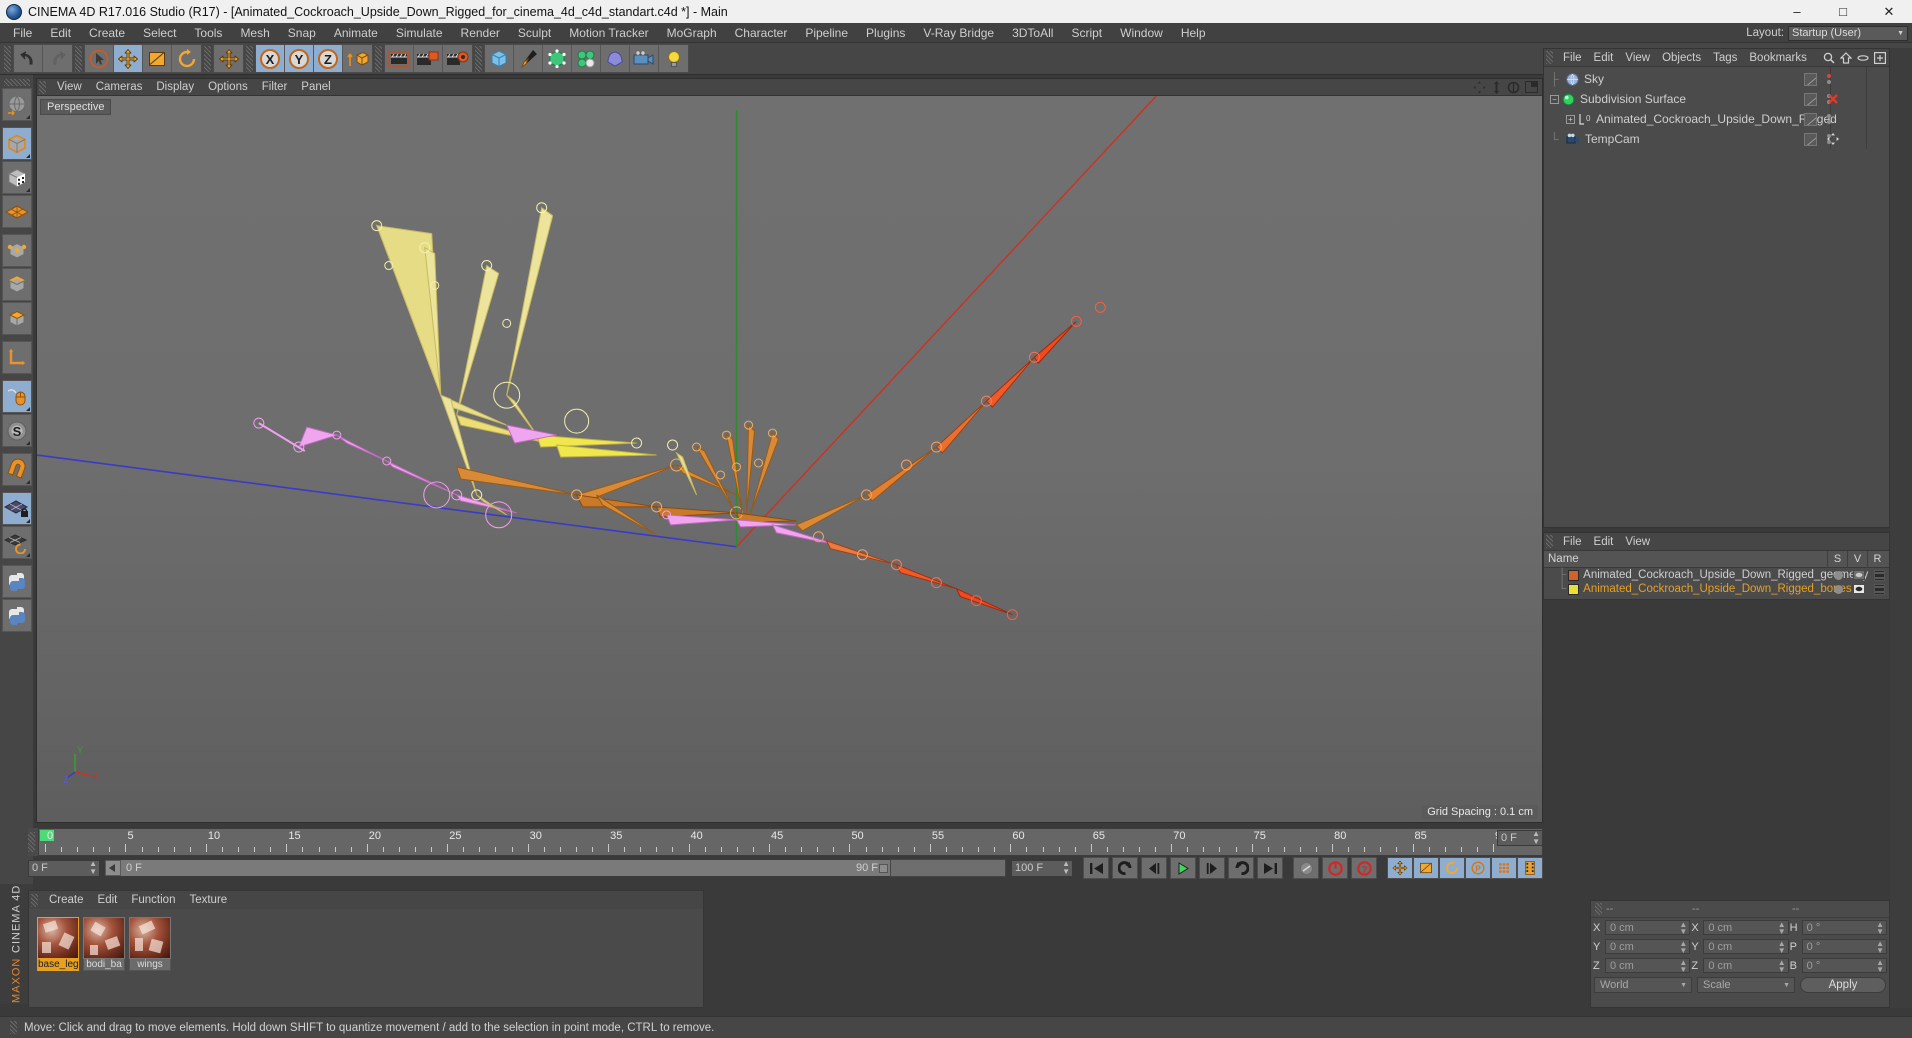  Describe the element at coordinates (1183, 868) in the screenshot. I see `play-forwards-button` at that location.